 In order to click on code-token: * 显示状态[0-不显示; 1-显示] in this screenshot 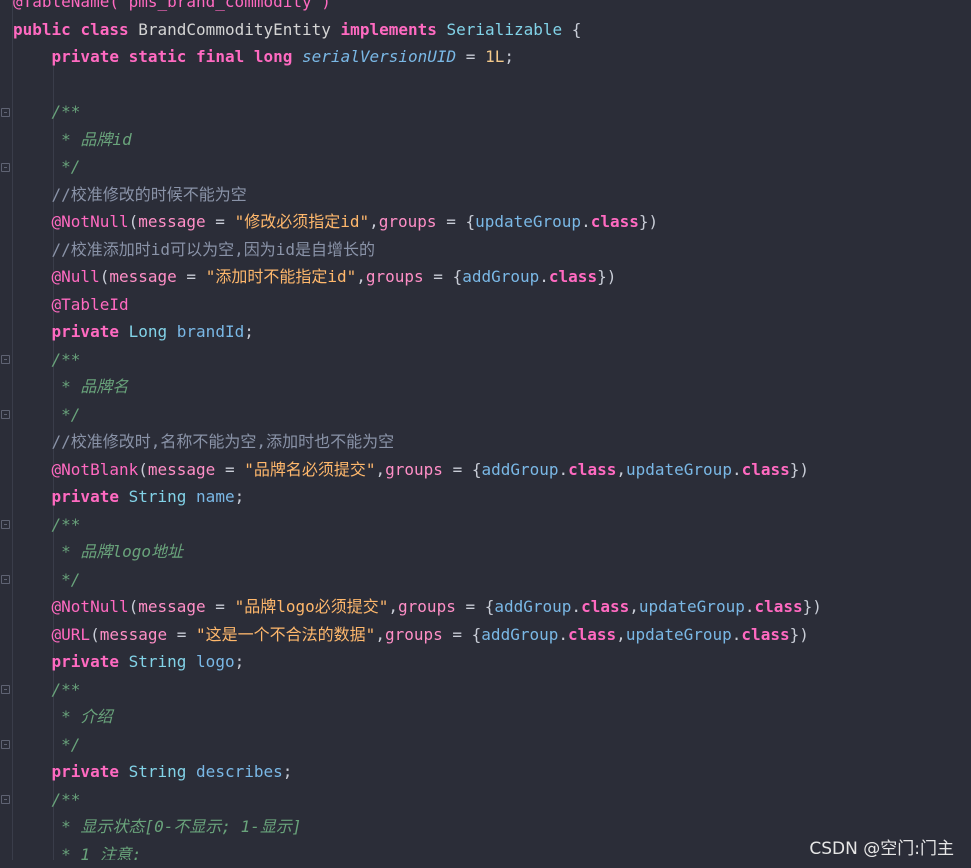, I will do `click(176, 826)`.